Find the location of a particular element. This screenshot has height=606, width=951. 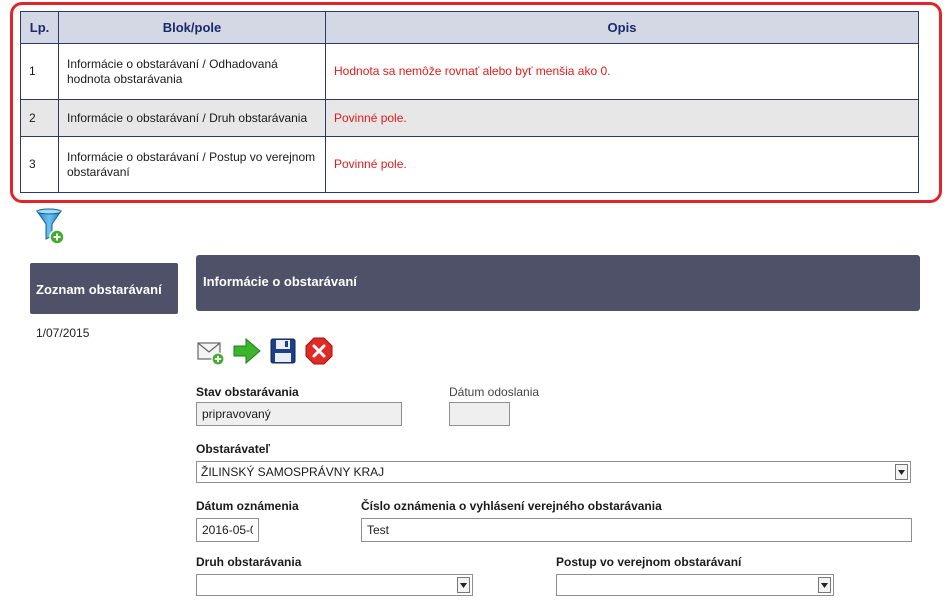

procurement-type-label: Druh obstarávania is located at coordinates (249, 562).